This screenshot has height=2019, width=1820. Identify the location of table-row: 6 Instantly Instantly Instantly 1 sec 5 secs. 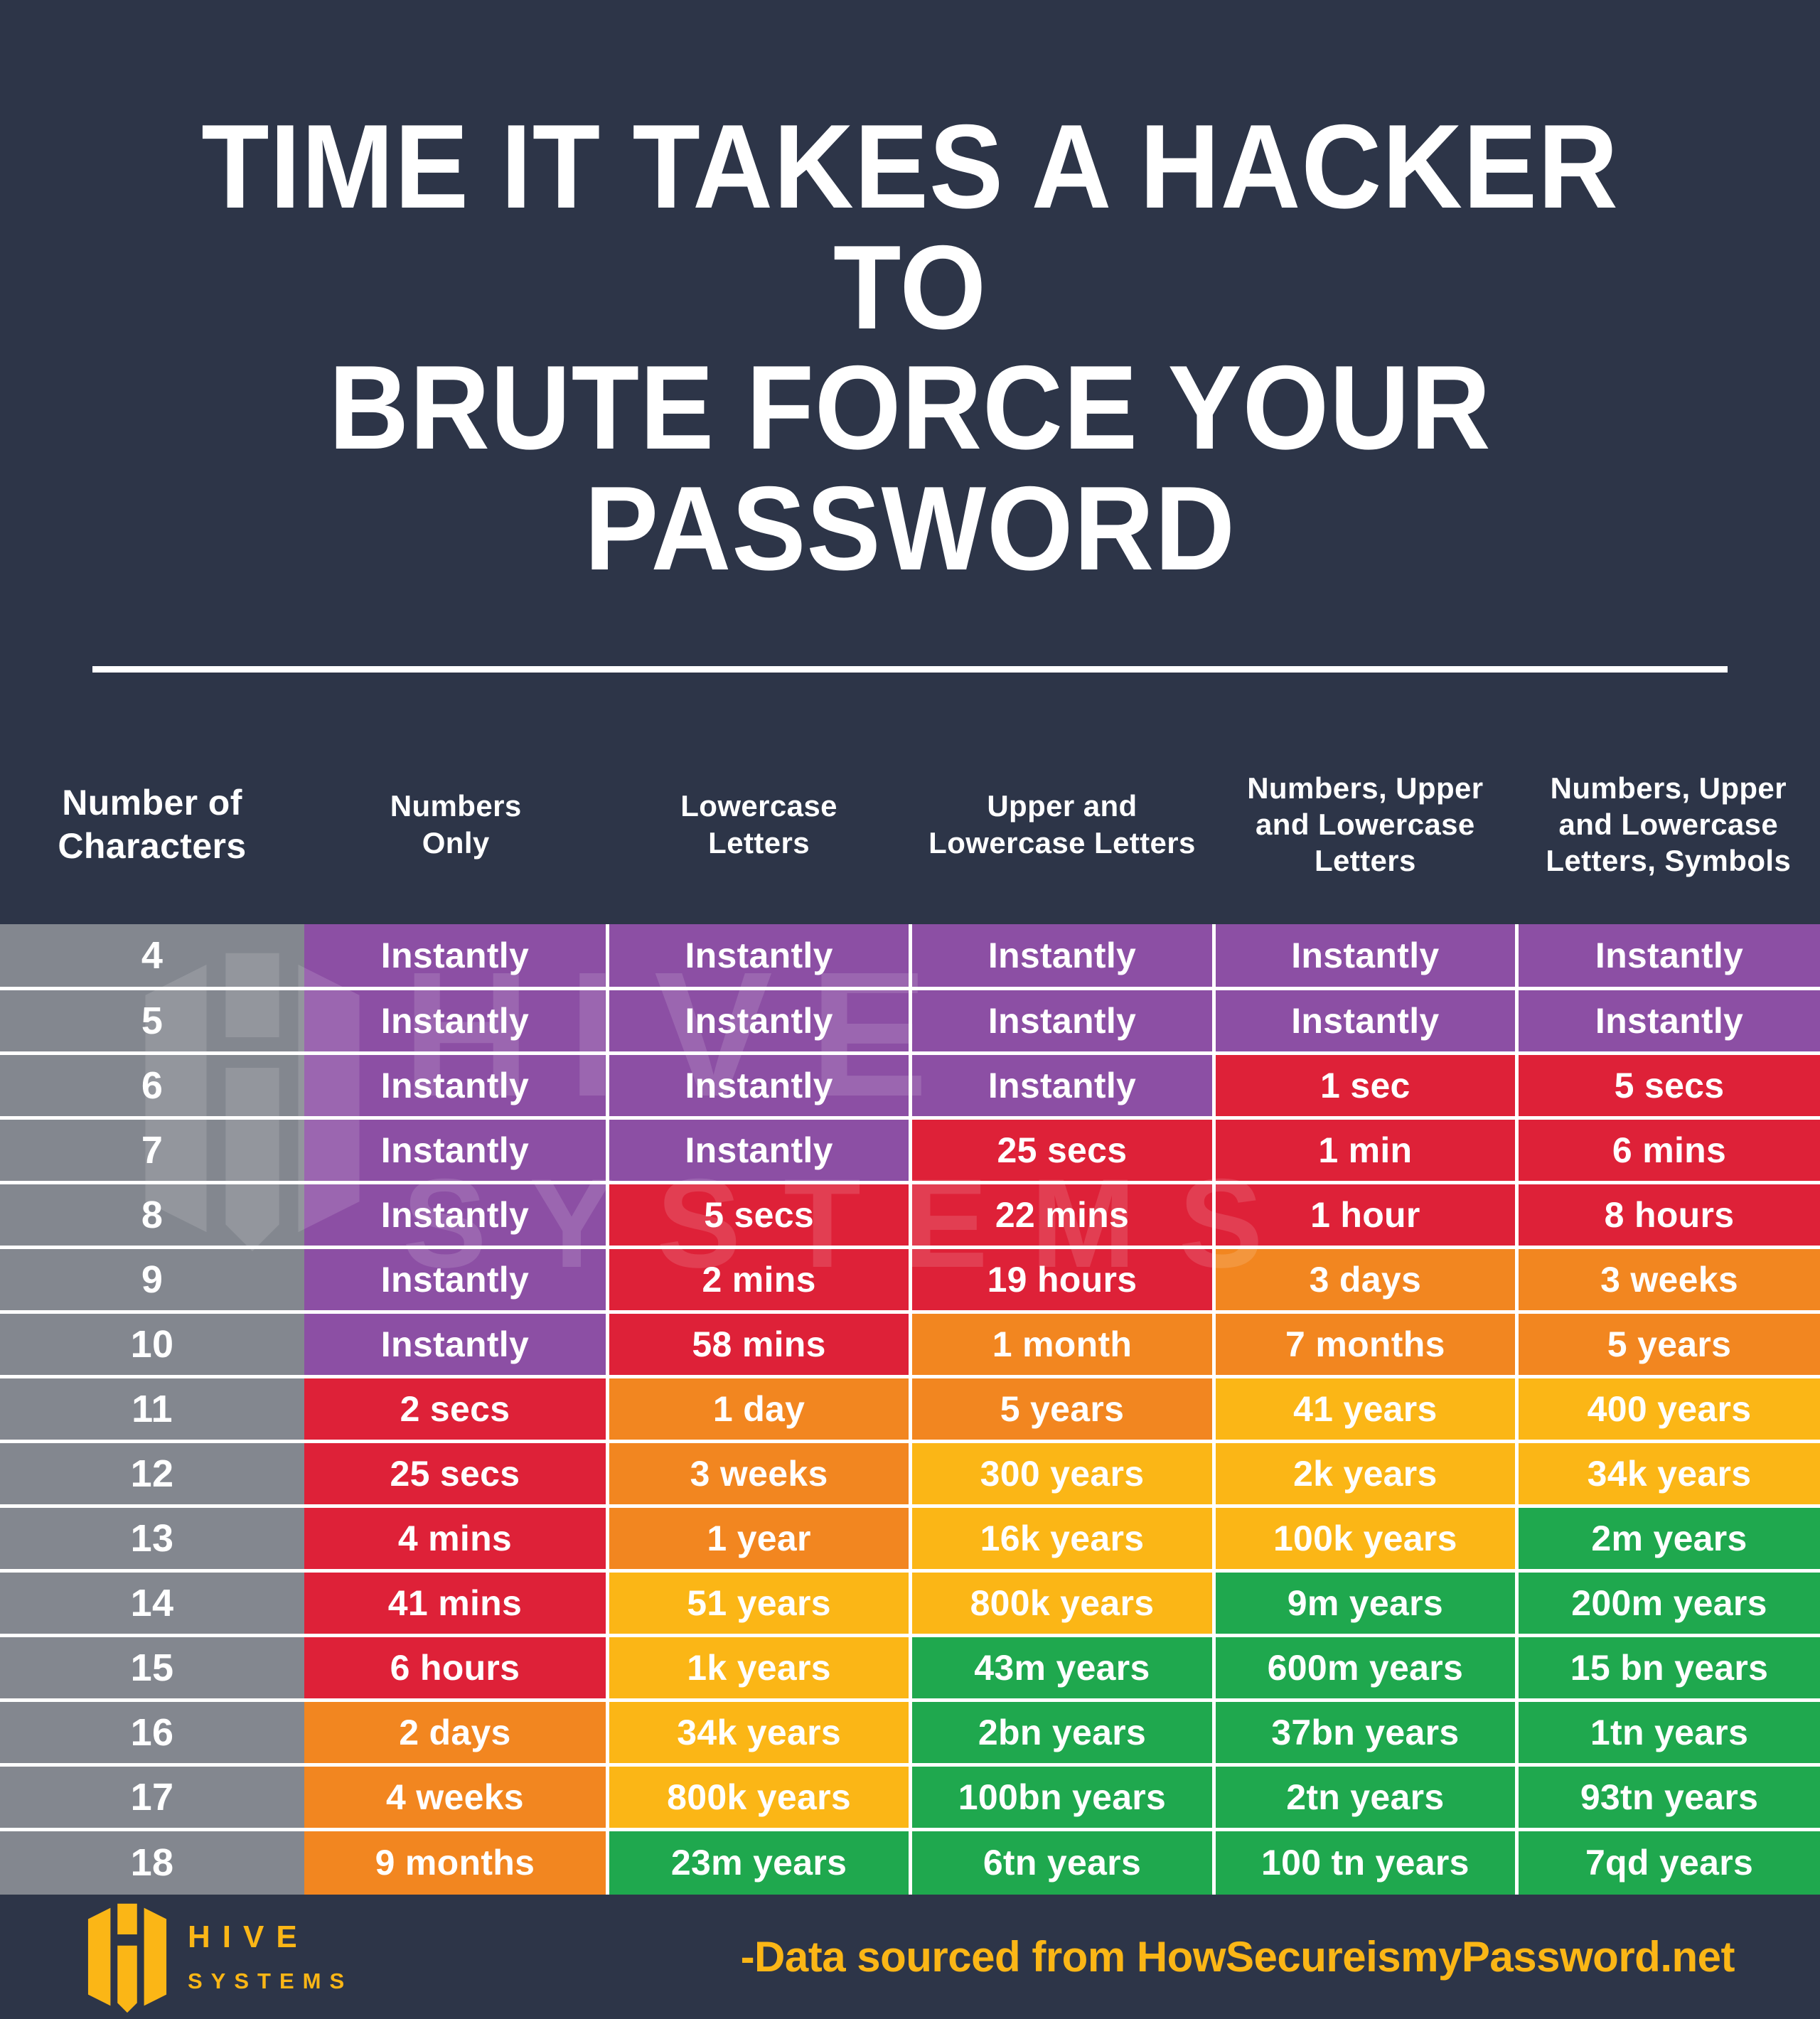
(910, 1084).